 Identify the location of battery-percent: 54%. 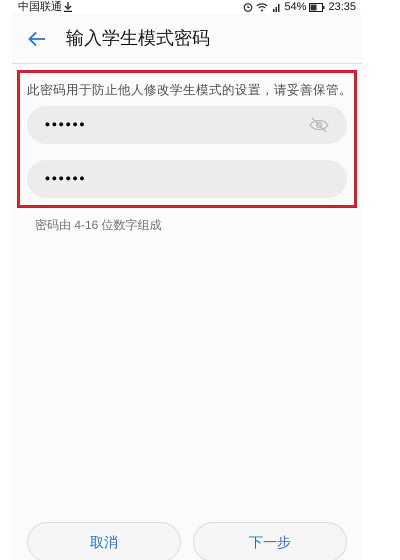
(295, 7).